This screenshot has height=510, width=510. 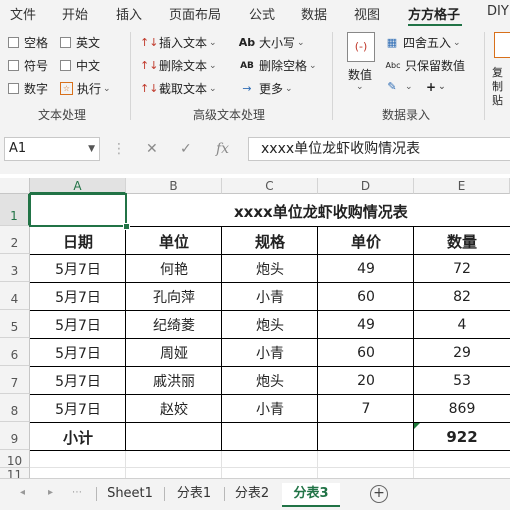 I want to click on cell-price: 20, so click(x=366, y=381).